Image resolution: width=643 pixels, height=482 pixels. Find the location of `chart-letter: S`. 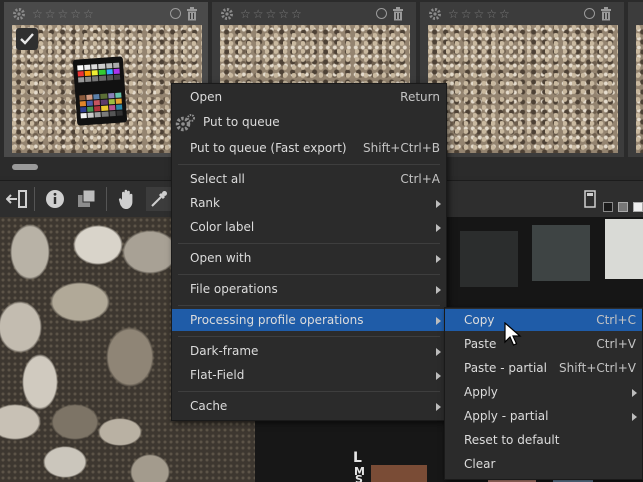

chart-letter: S is located at coordinates (359, 477).